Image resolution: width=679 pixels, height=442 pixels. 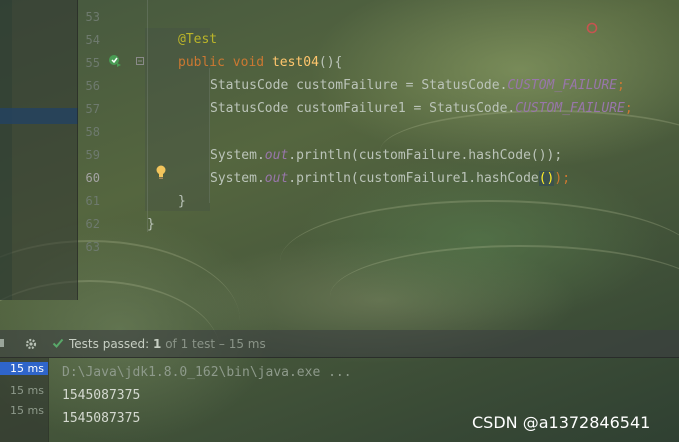 I want to click on brace-match-token: (), so click(x=546, y=178).